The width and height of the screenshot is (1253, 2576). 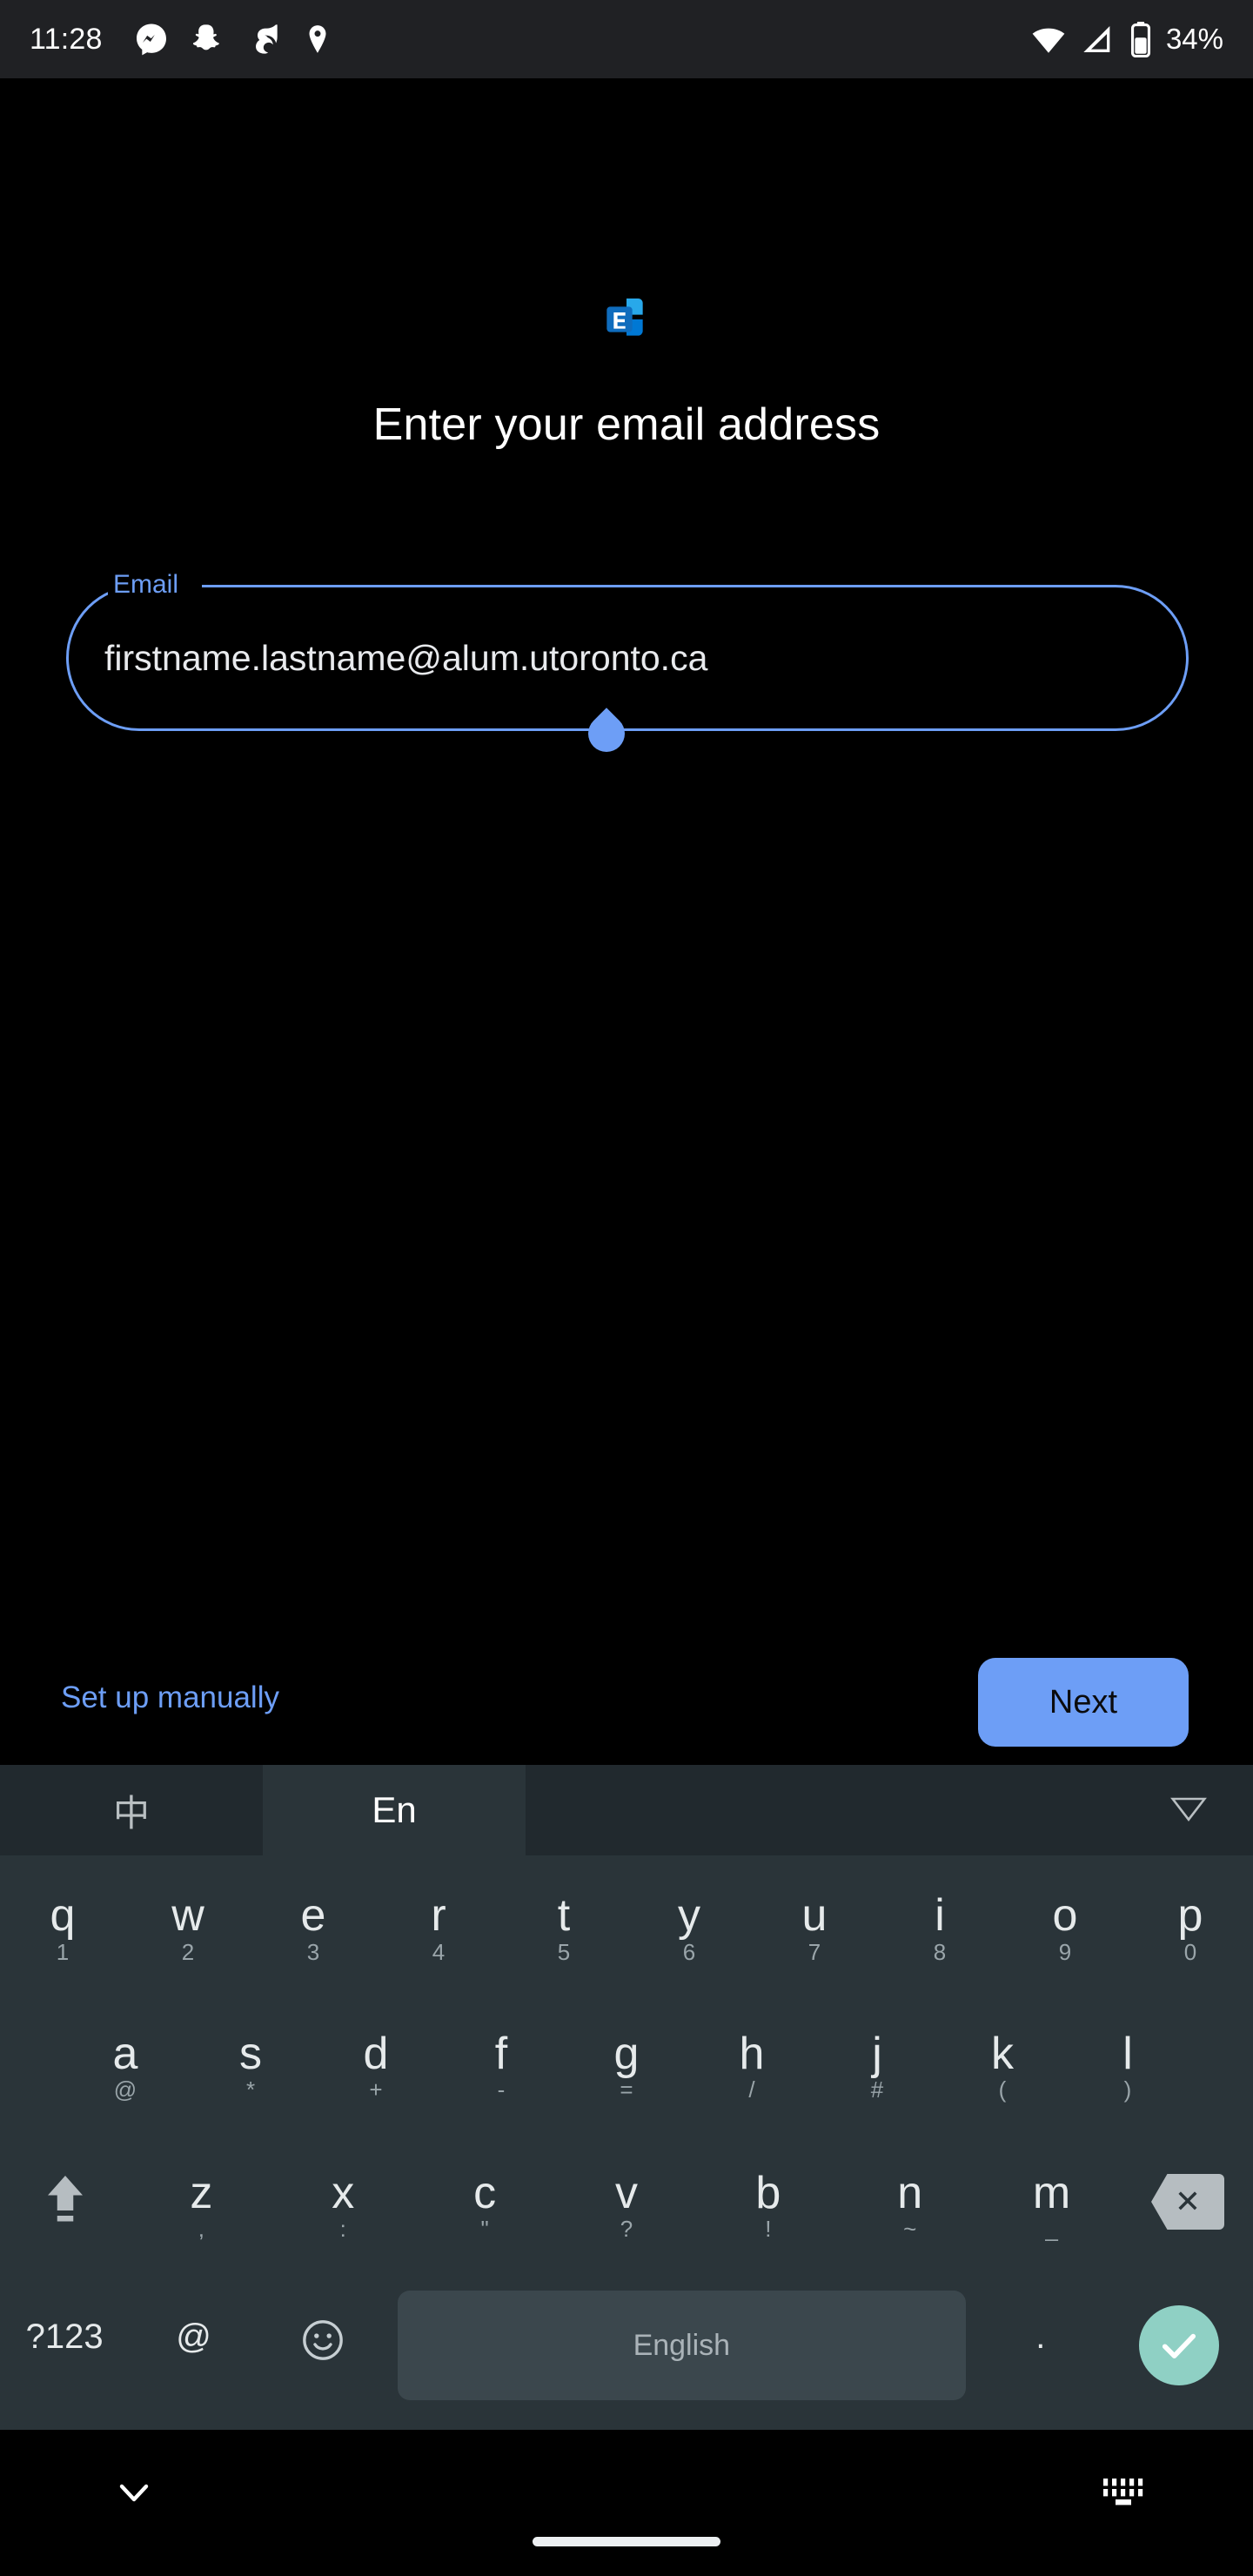 I want to click on keyboard-row-3: z, x: c " v? b! n ~ m _ ✕, so click(x=626, y=2201).